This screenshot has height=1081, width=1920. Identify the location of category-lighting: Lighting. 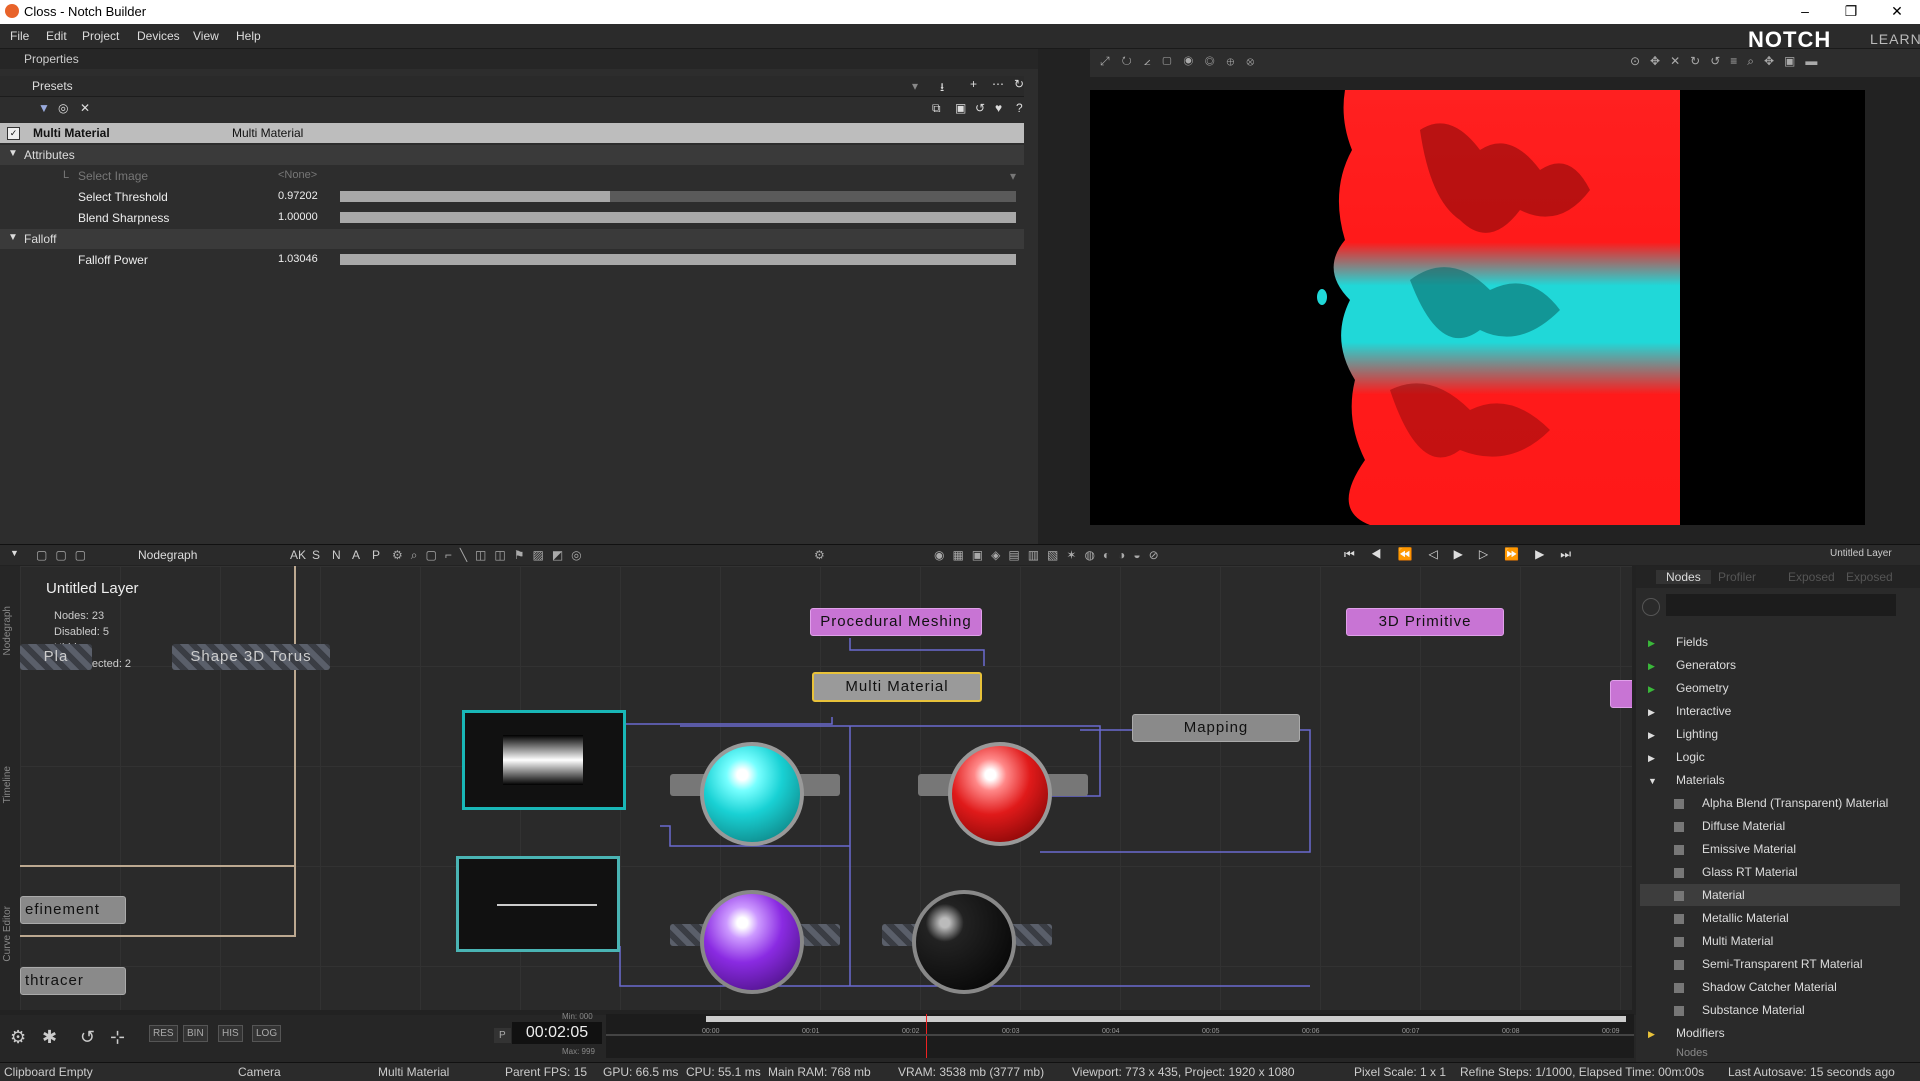
(1697, 734).